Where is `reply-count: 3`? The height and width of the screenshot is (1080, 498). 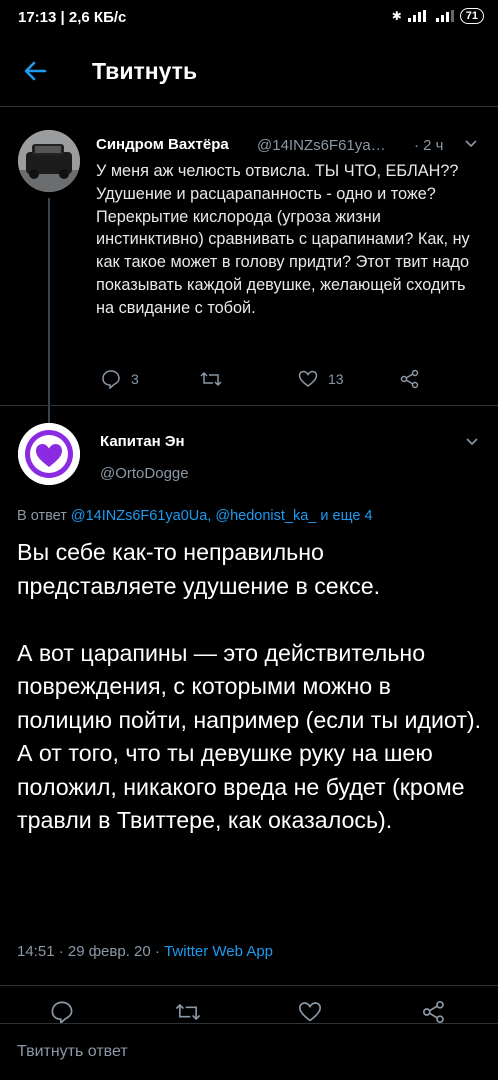 reply-count: 3 is located at coordinates (135, 379).